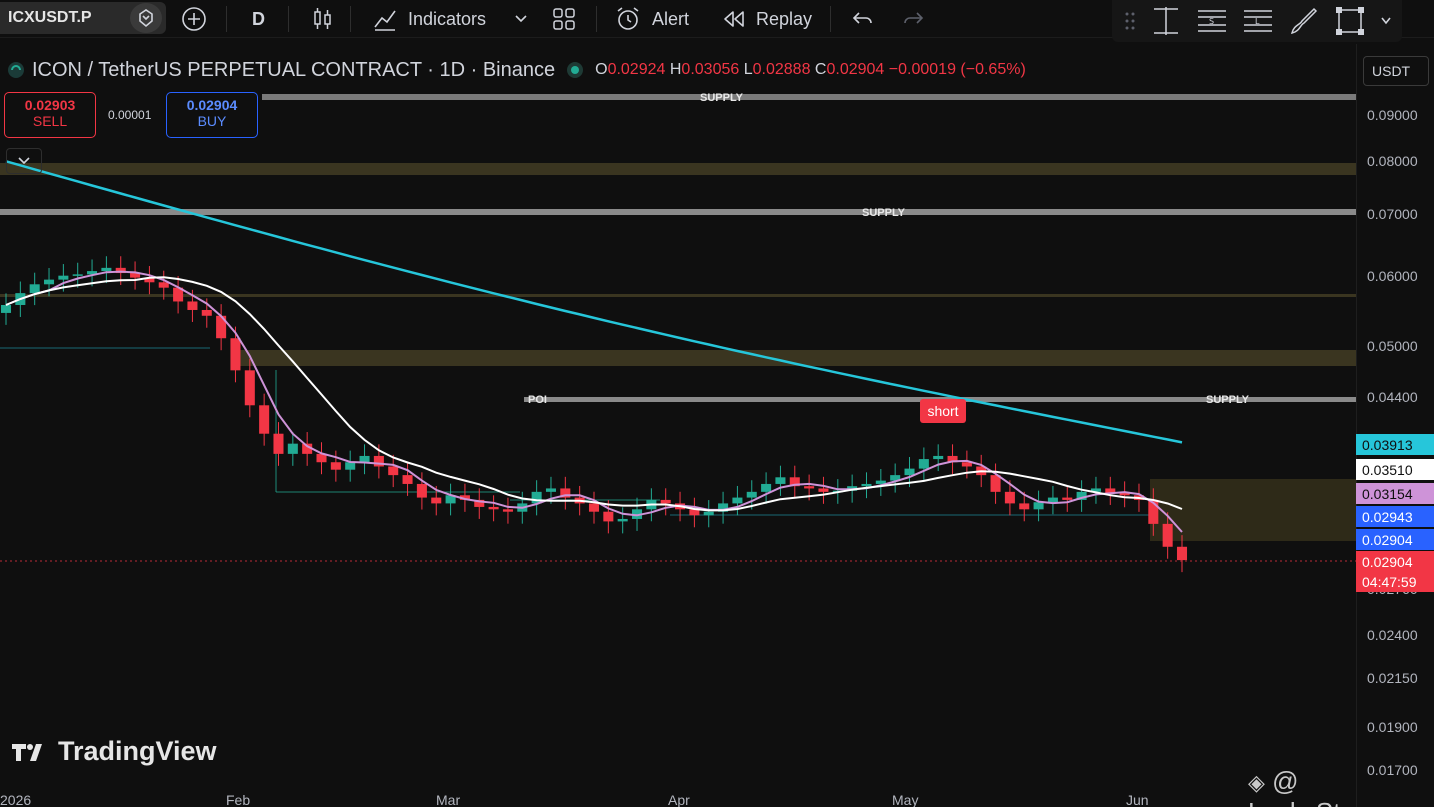 The width and height of the screenshot is (1434, 807). What do you see at coordinates (1396, 71) in the screenshot?
I see `currency-selector: USDT` at bounding box center [1396, 71].